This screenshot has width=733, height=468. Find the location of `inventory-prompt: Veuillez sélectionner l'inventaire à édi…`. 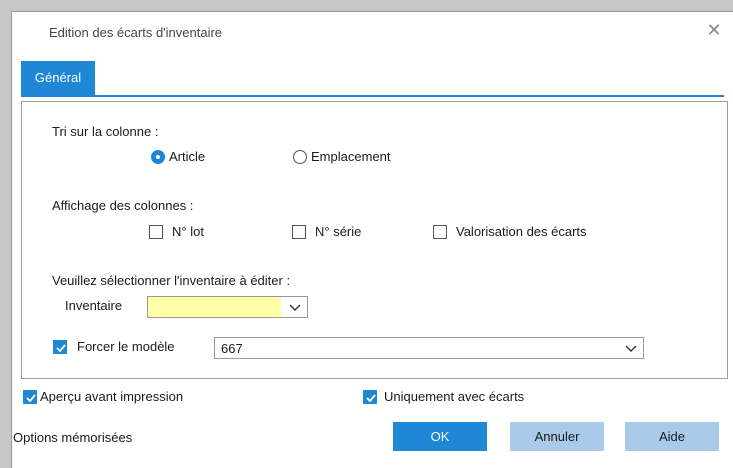

inventory-prompt: Veuillez sélectionner l'inventaire à édi… is located at coordinates (171, 280).